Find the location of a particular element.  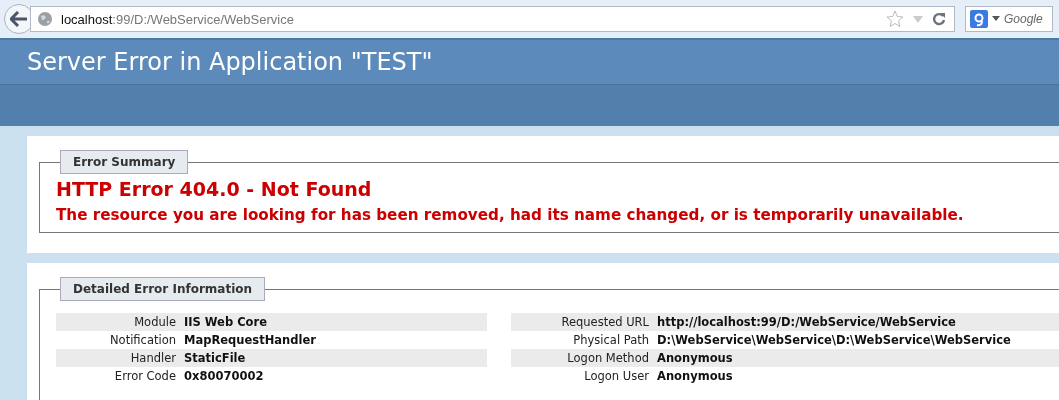

error-message: The resource you are looking for has been removed, had its name changed, or is temporarily unavailable. is located at coordinates (510, 215).